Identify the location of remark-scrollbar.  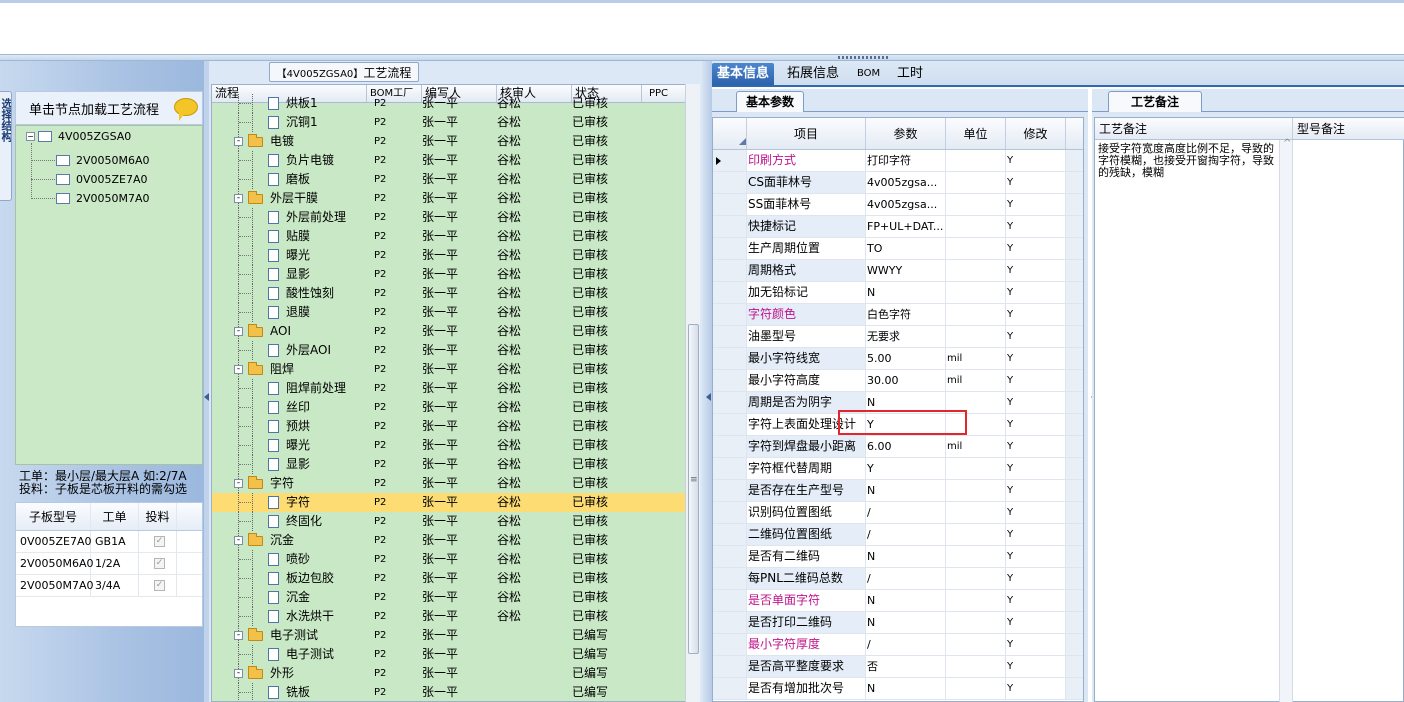
(1286, 420).